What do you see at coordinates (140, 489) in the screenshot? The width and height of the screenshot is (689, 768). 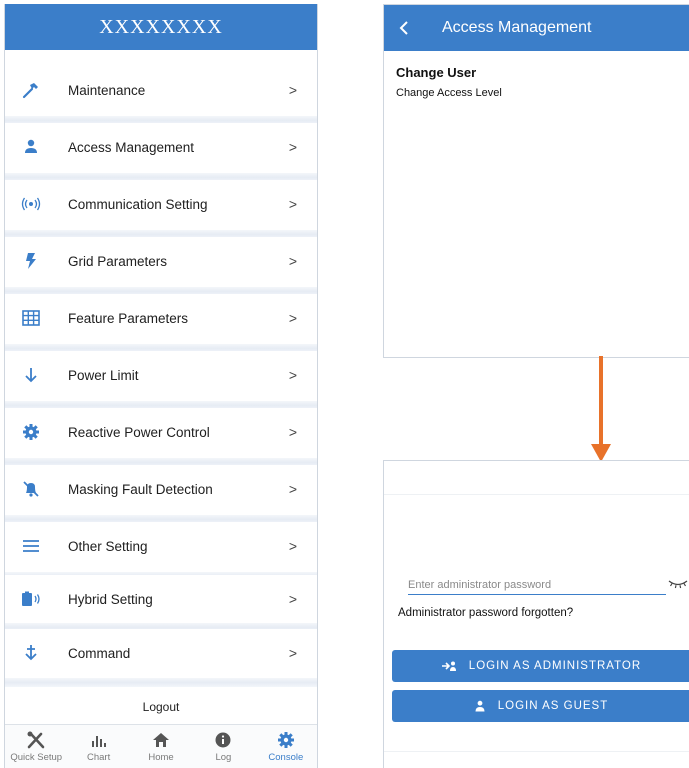 I see `menu-item-label: Masking Fault Detection` at bounding box center [140, 489].